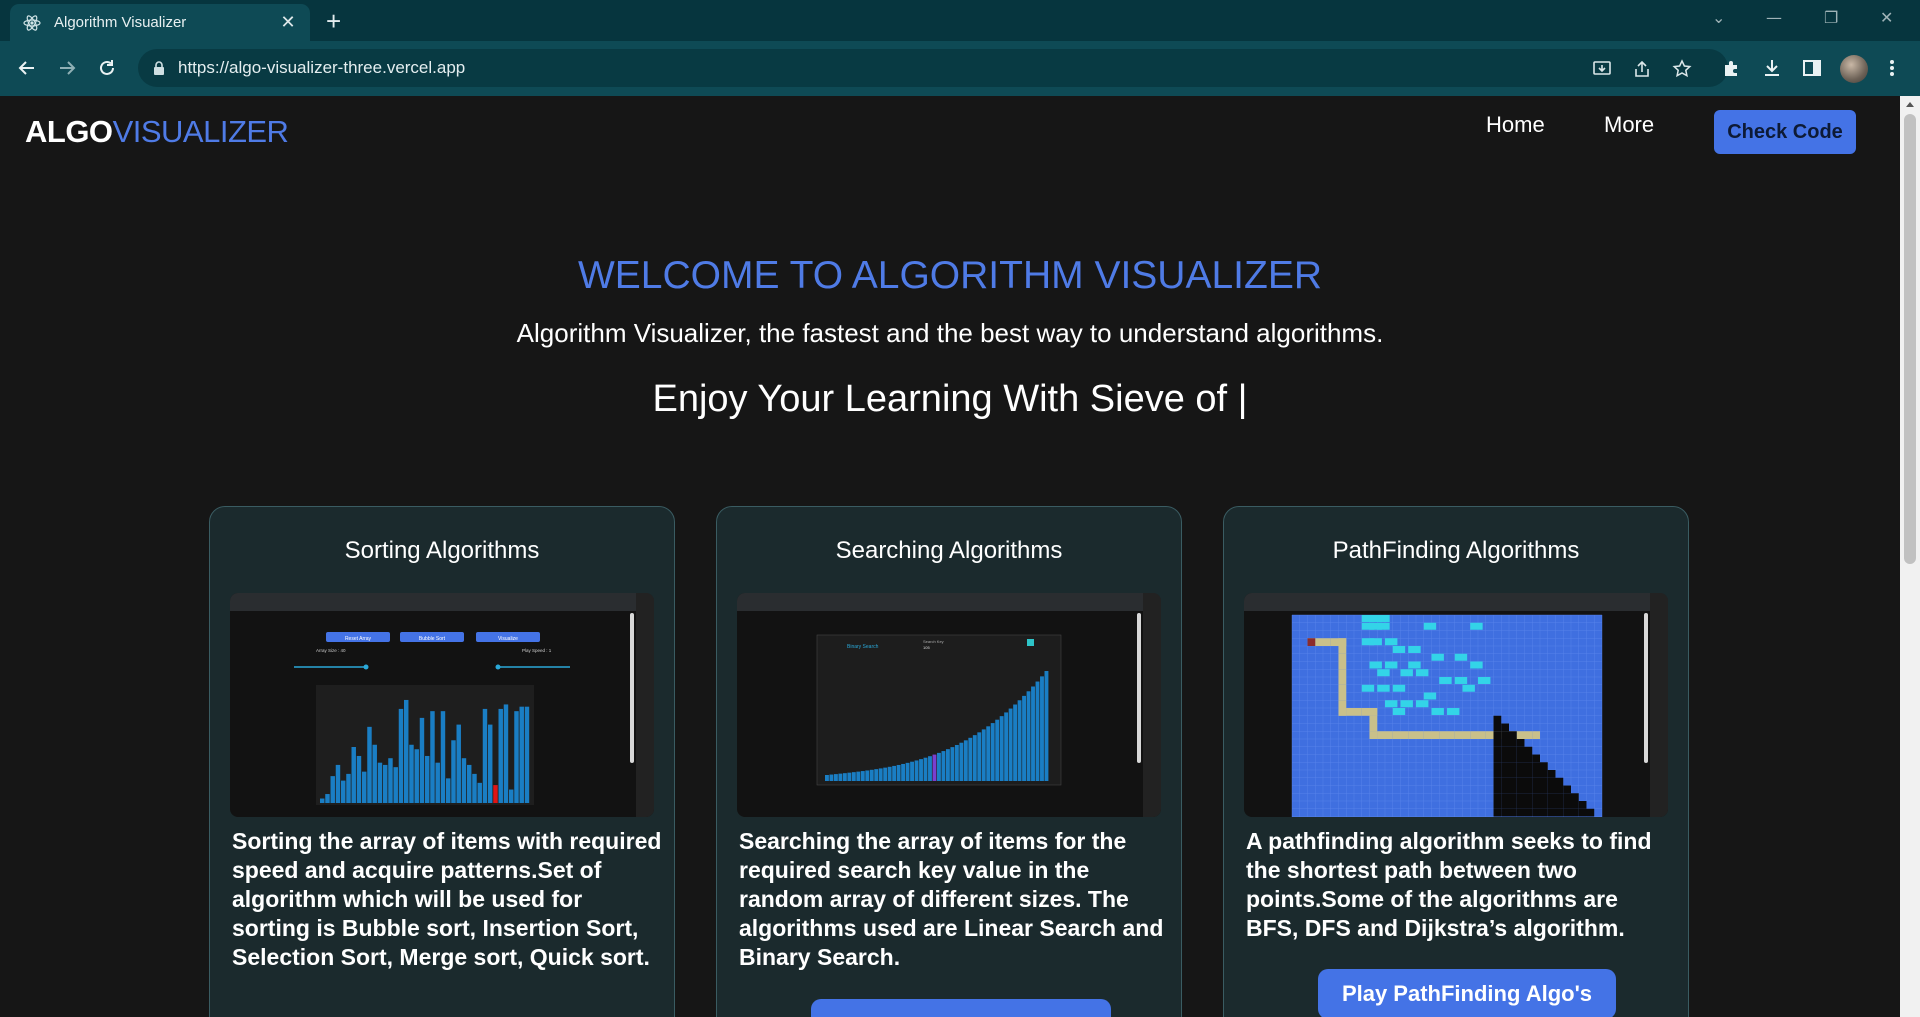 The width and height of the screenshot is (1920, 1017). Describe the element at coordinates (933, 641) in the screenshot. I see `preview-key-label: Search Key` at that location.